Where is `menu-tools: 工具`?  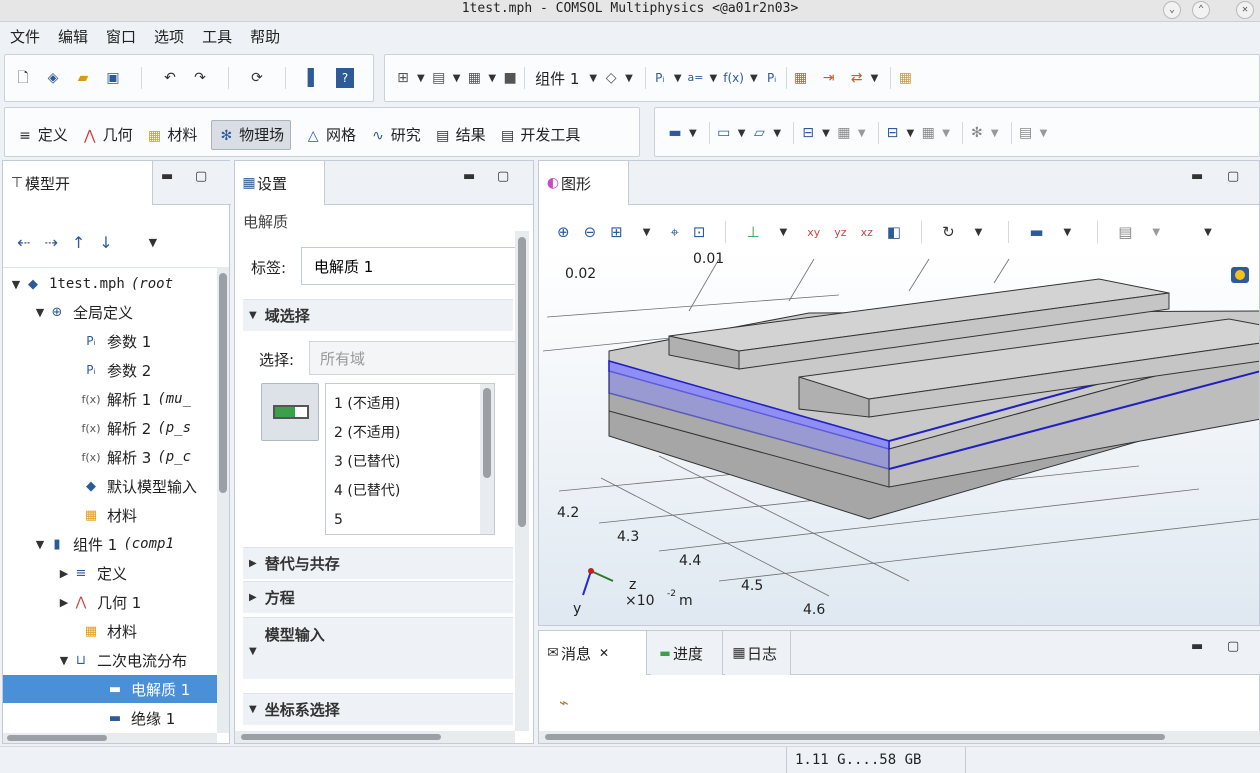
menu-tools: 工具 is located at coordinates (217, 36).